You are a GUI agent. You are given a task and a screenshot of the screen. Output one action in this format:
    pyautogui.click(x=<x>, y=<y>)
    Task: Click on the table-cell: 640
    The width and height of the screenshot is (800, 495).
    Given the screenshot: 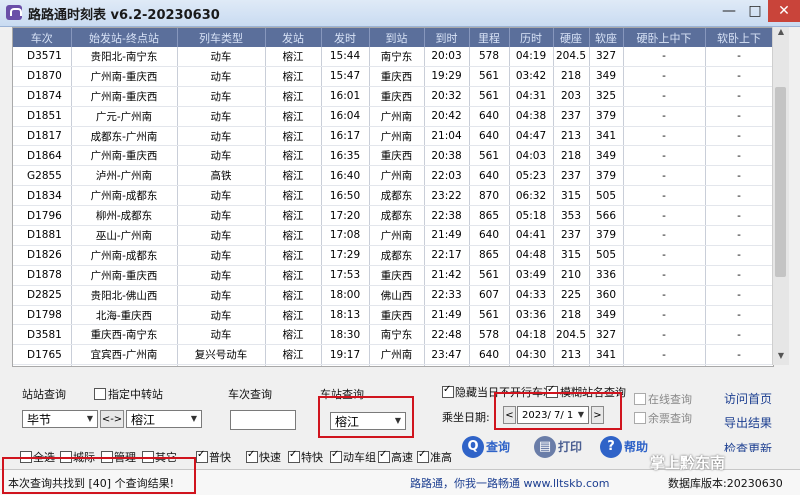 What is the action you would take?
    pyautogui.click(x=489, y=116)
    